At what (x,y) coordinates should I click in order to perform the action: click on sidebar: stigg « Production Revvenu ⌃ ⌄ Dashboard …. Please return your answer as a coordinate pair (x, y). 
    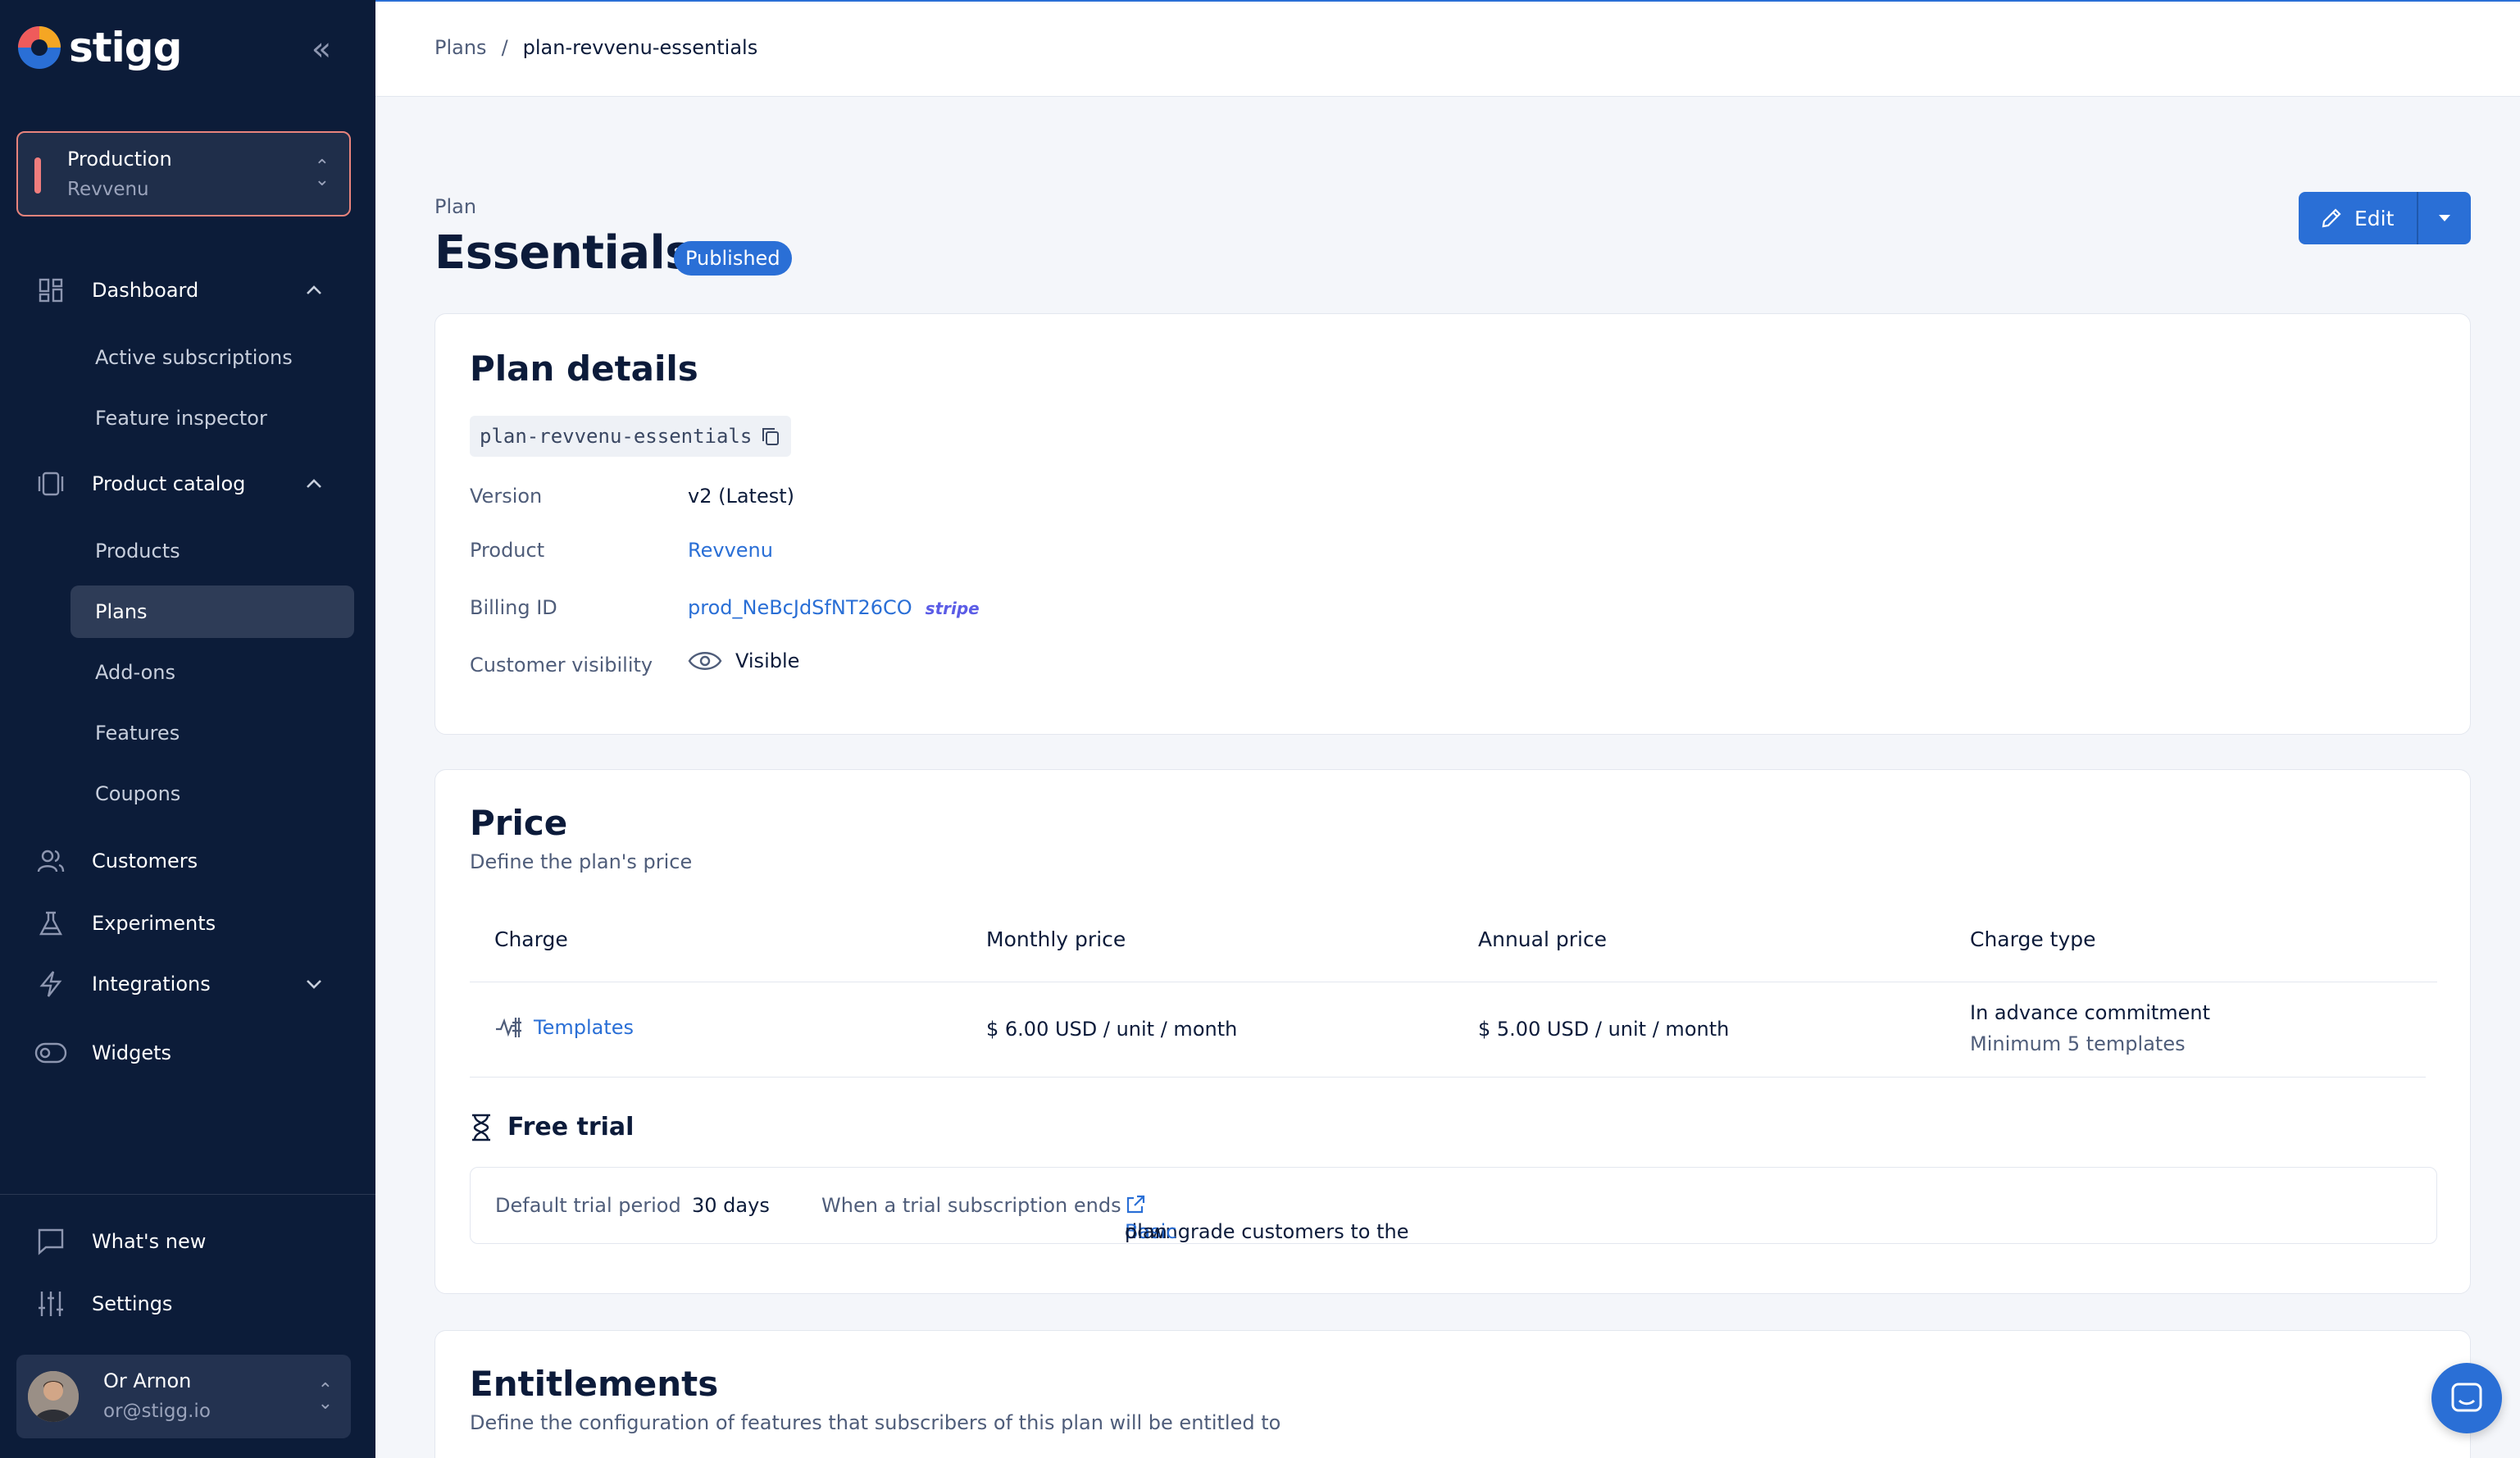
    Looking at the image, I should click on (187, 729).